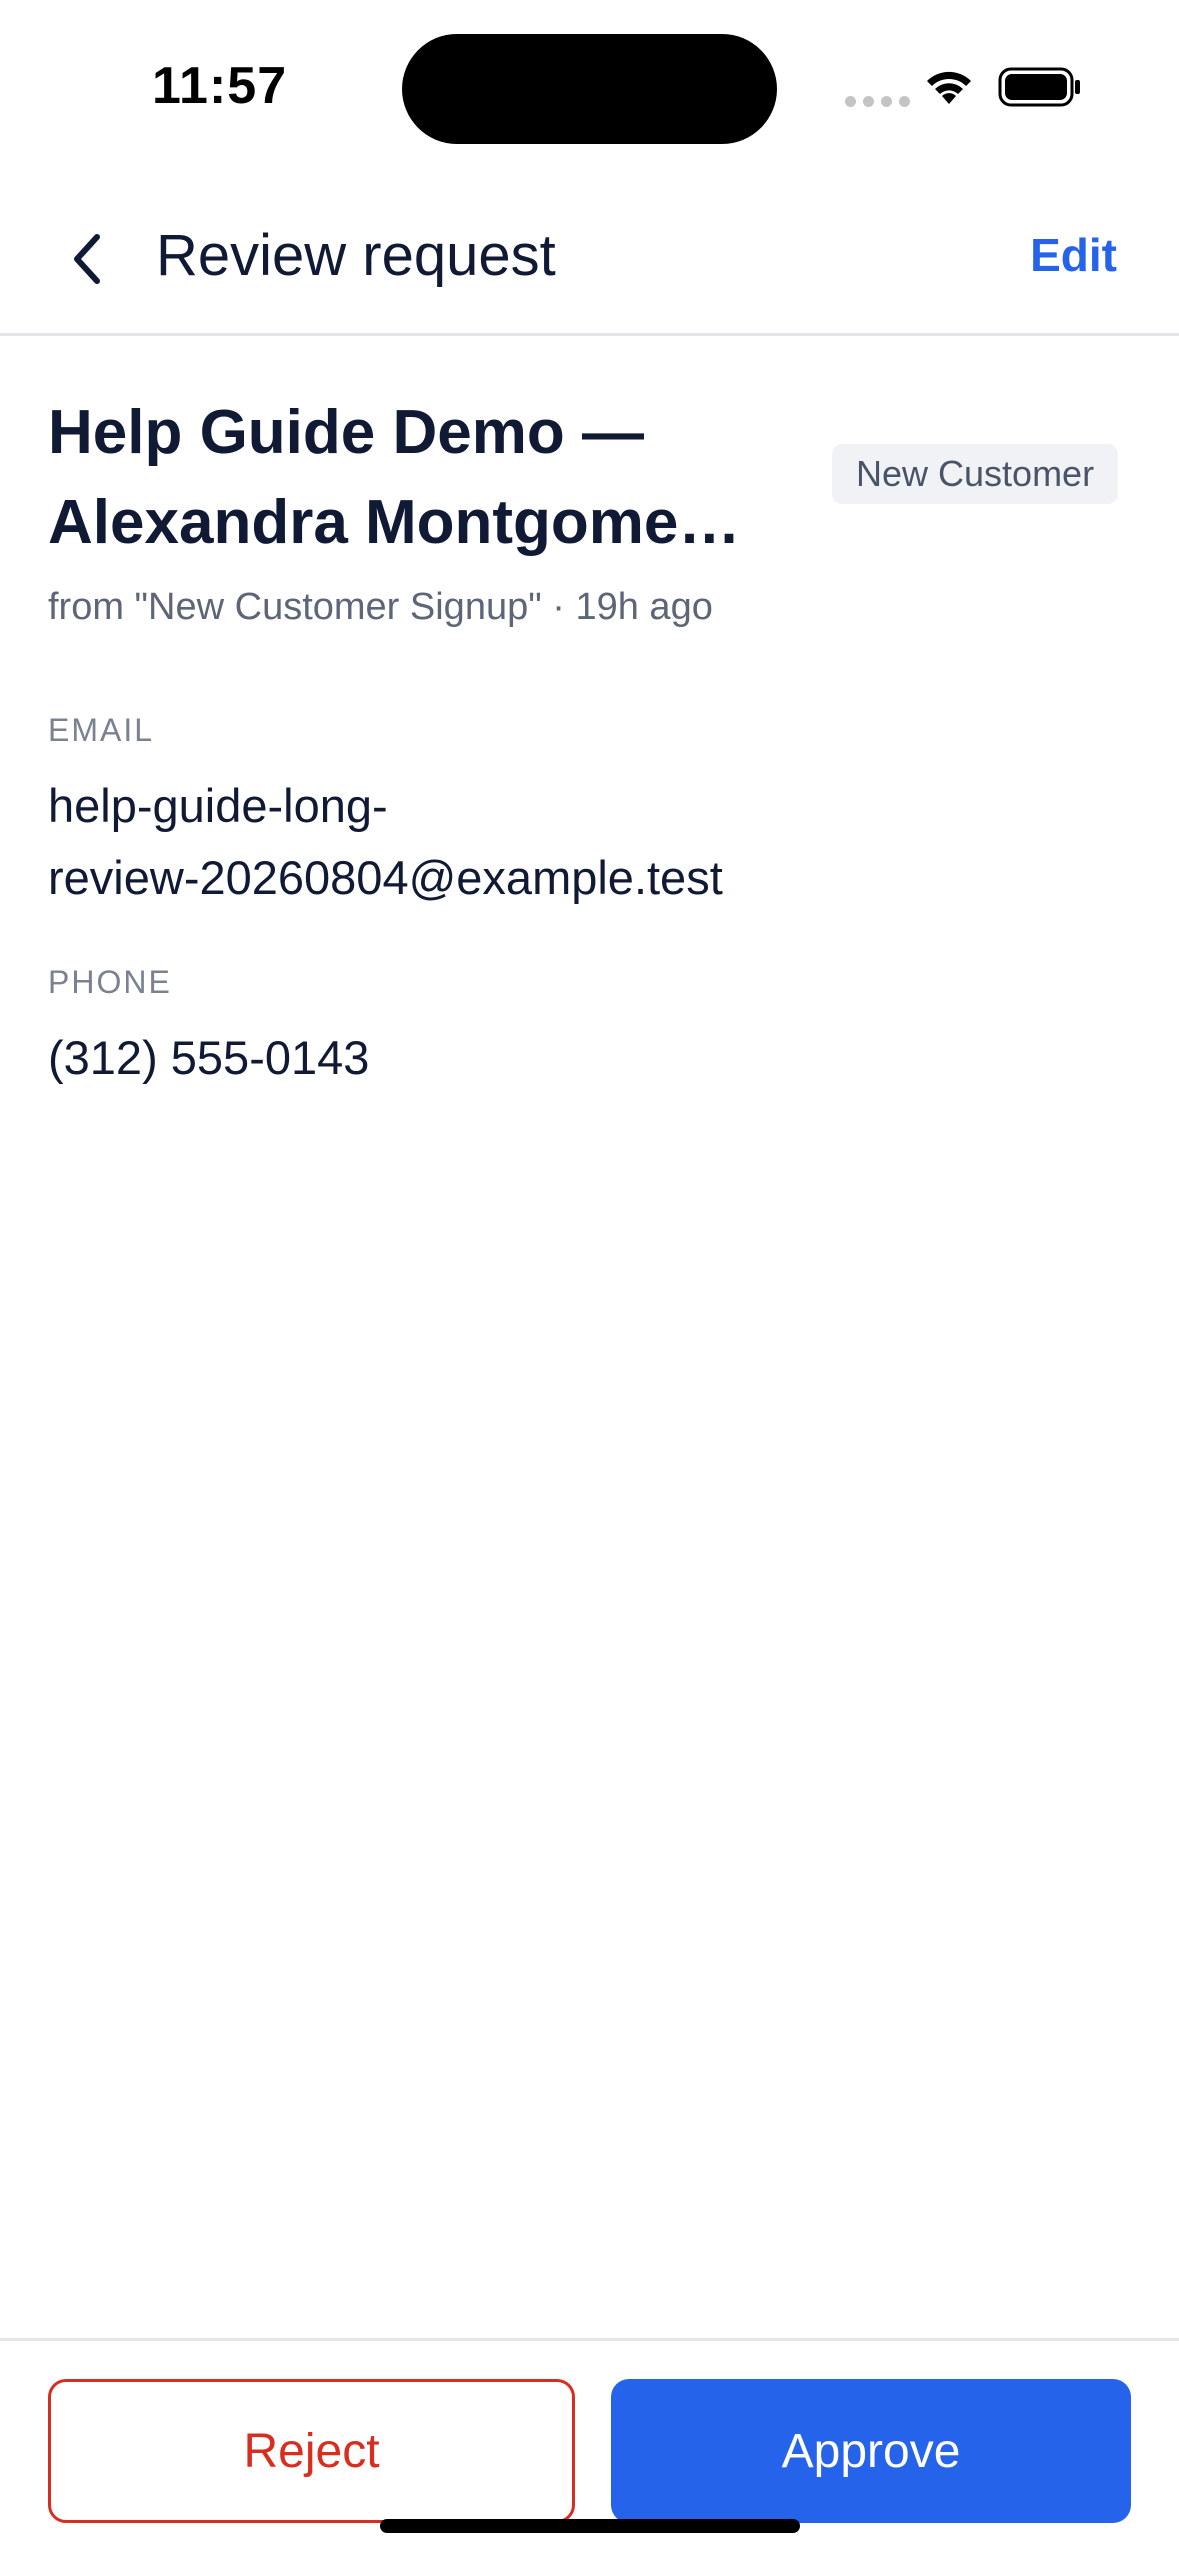  Describe the element at coordinates (877, 101) in the screenshot. I see `cellular-signal-icon` at that location.